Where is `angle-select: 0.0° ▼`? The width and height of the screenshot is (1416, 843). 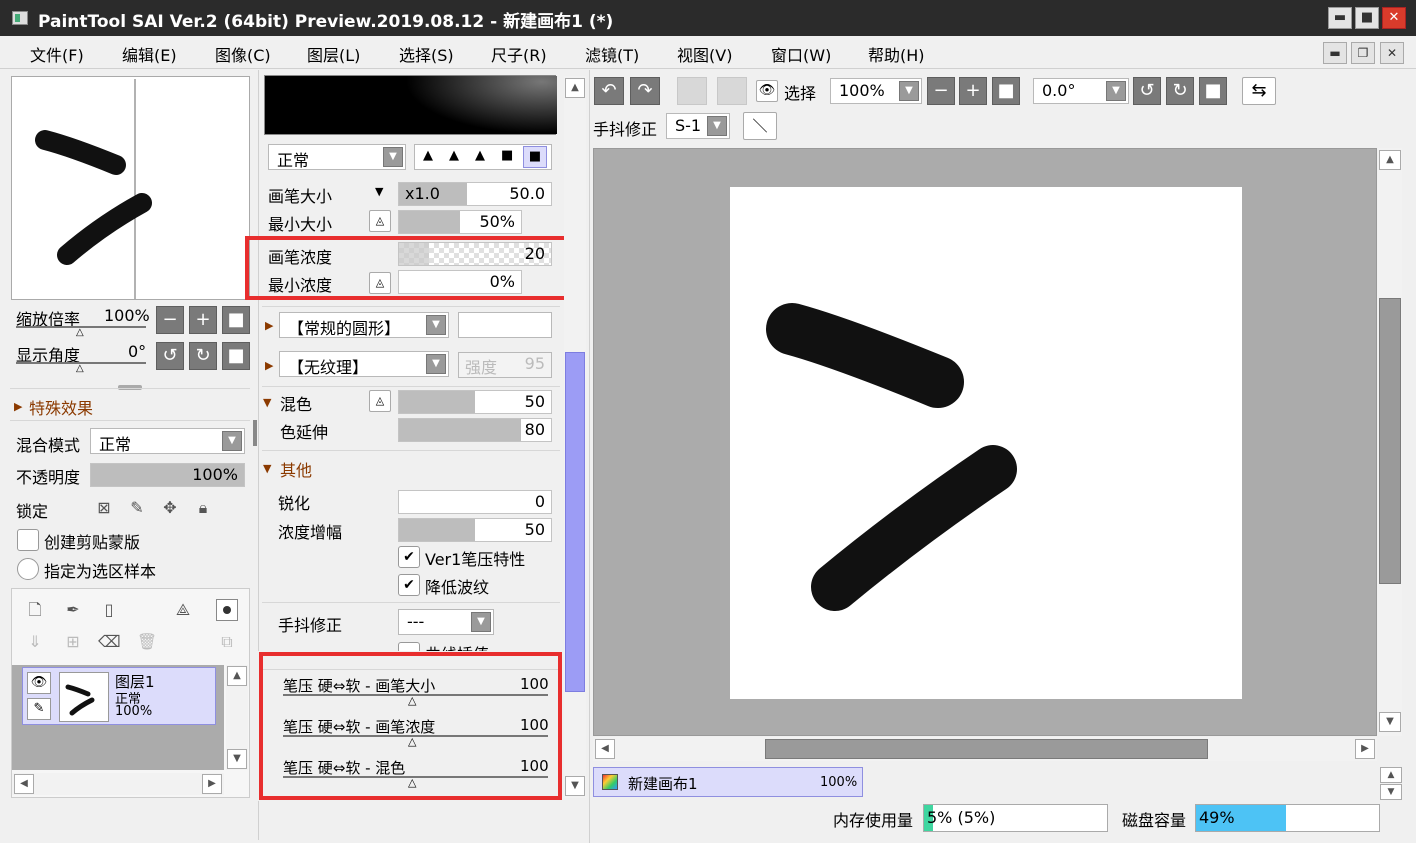
angle-select: 0.0° ▼ is located at coordinates (1081, 91).